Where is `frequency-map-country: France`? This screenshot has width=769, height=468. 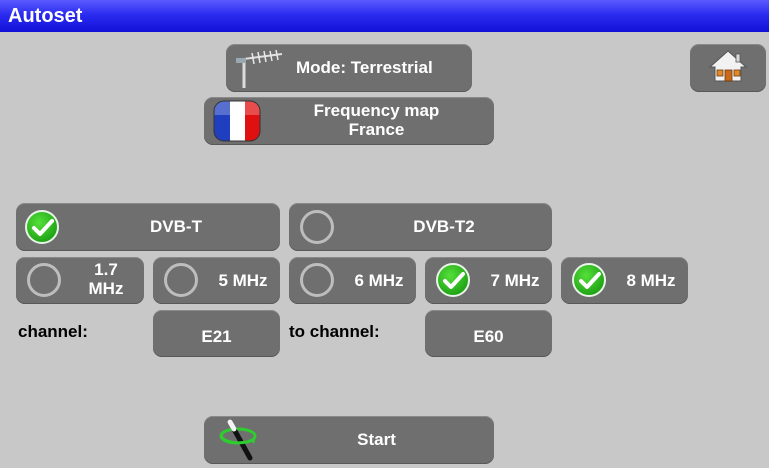
frequency-map-country: France is located at coordinates (376, 129).